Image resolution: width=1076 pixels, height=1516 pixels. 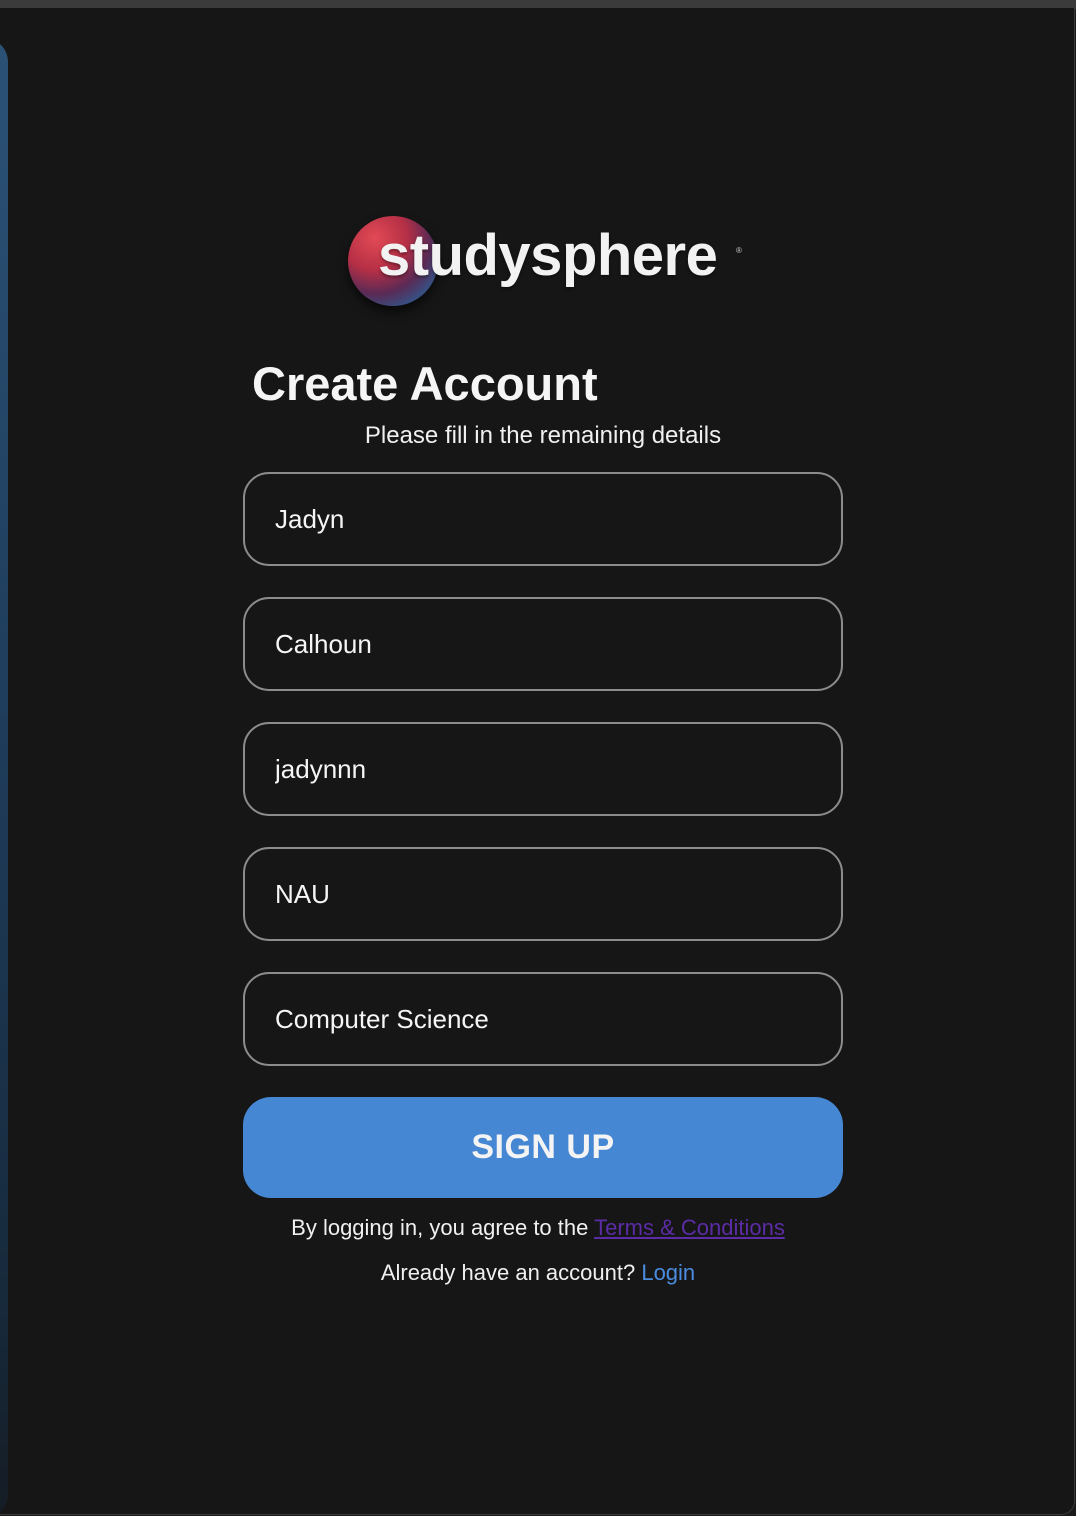 I want to click on first-name-input, so click(x=543, y=519).